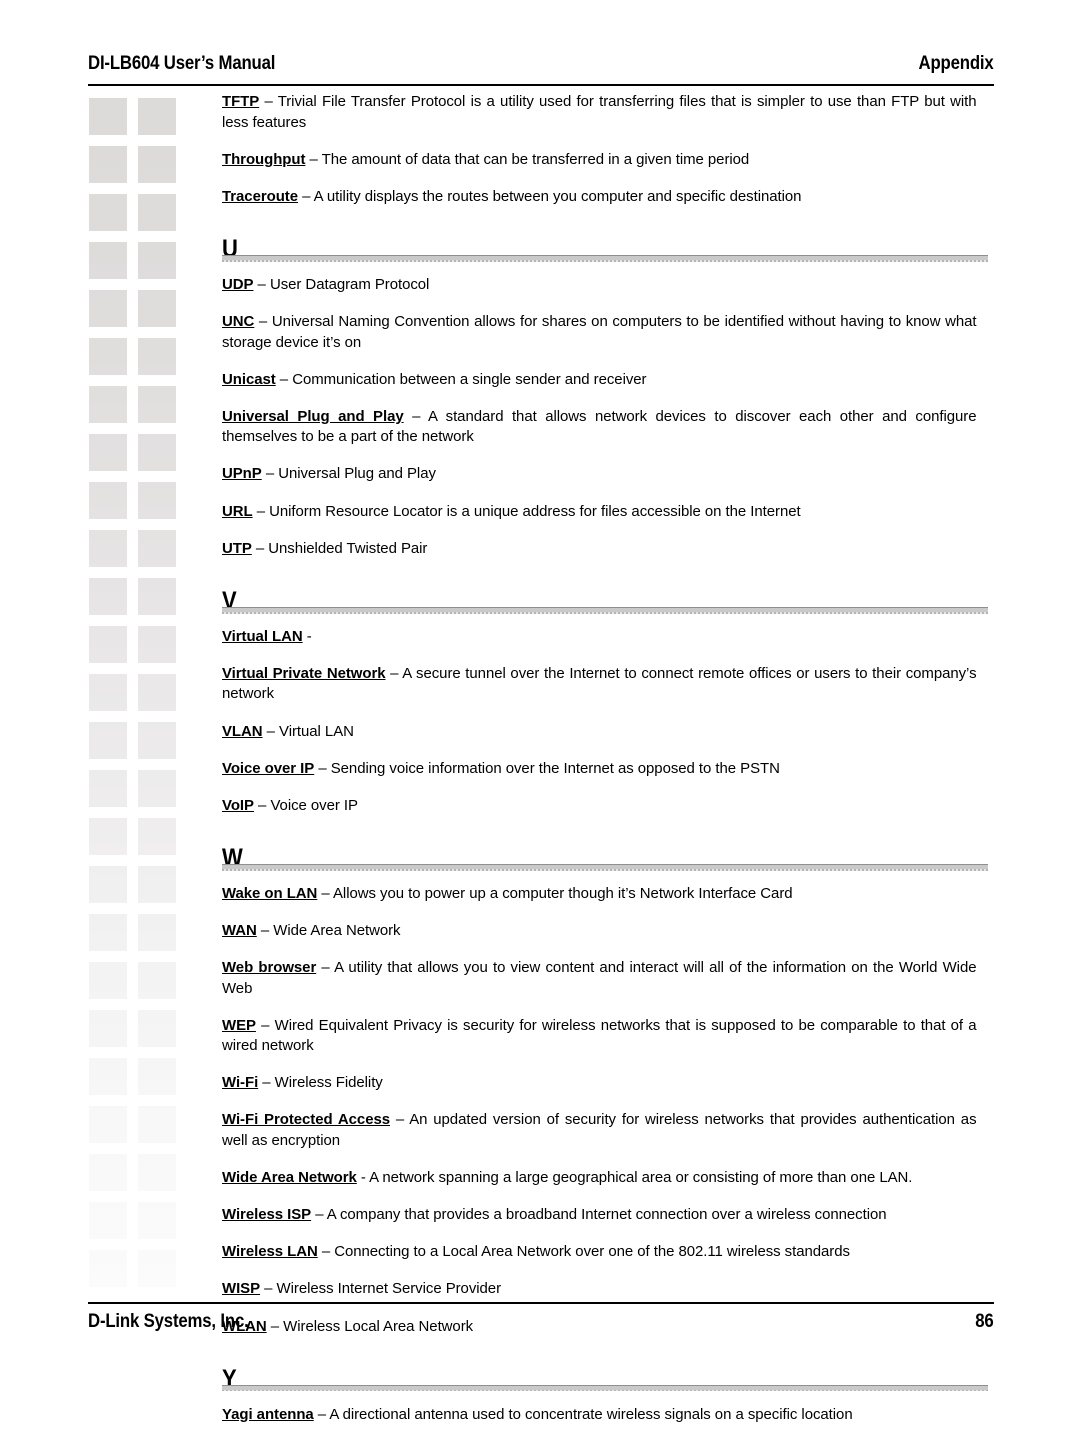 This screenshot has width=1080, height=1442. I want to click on page-header: DI-LB604 User’s Manual Appendix, so click(541, 63).